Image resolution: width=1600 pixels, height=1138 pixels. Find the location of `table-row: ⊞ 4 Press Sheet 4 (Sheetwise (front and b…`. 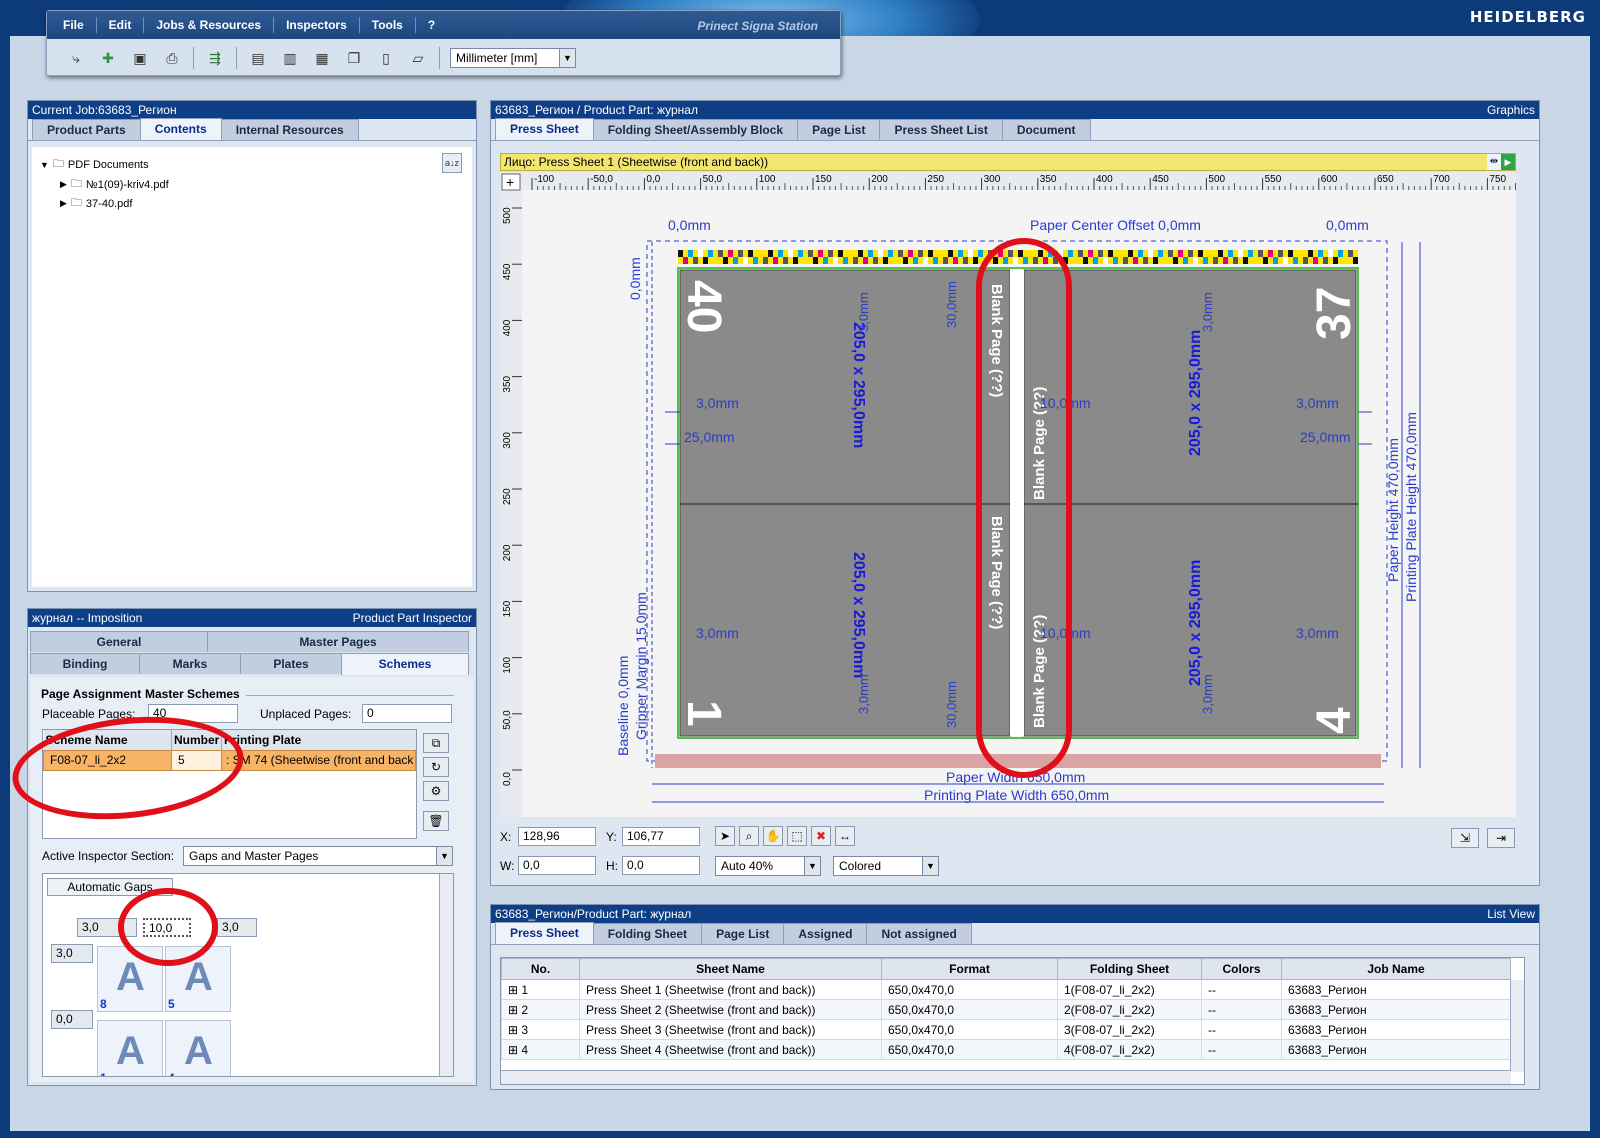

table-row: ⊞ 4 Press Sheet 4 (Sheetwise (front and b… is located at coordinates (1006, 1049).